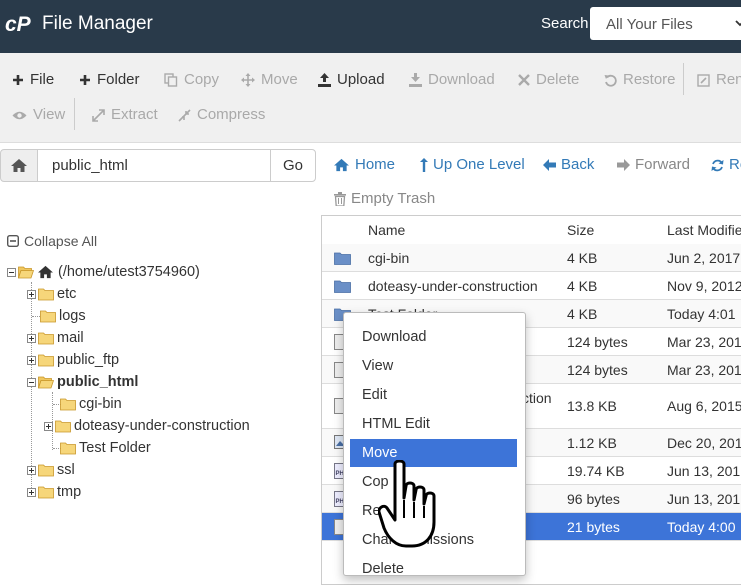 This screenshot has height=585, width=741. I want to click on collapse-all-link: Collapse All, so click(52, 241).